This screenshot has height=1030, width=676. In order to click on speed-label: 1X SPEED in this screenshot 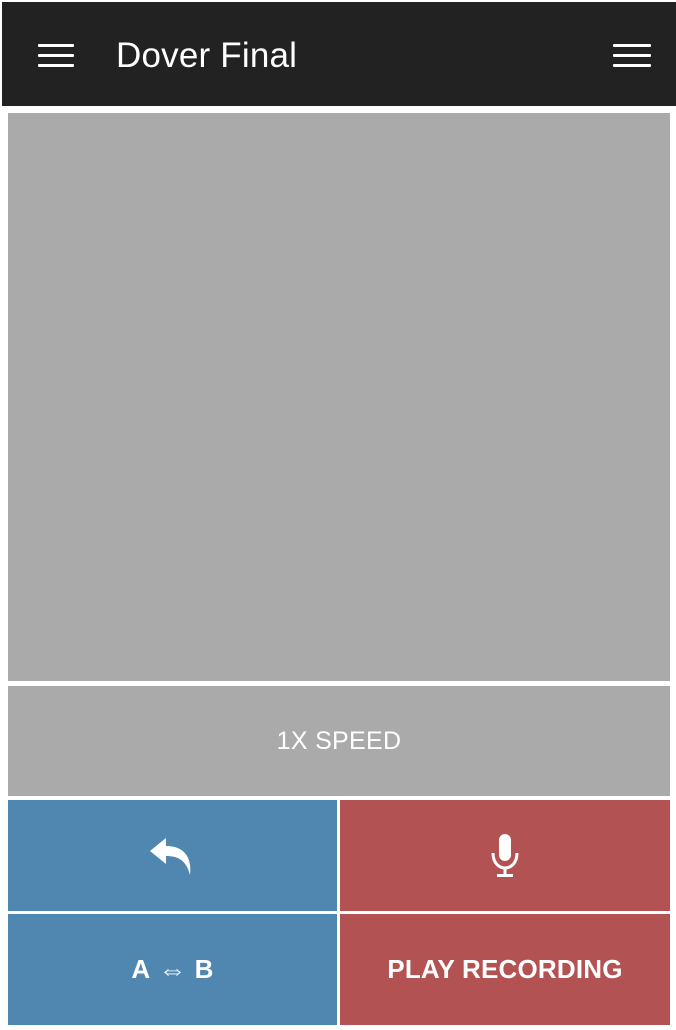, I will do `click(339, 740)`.